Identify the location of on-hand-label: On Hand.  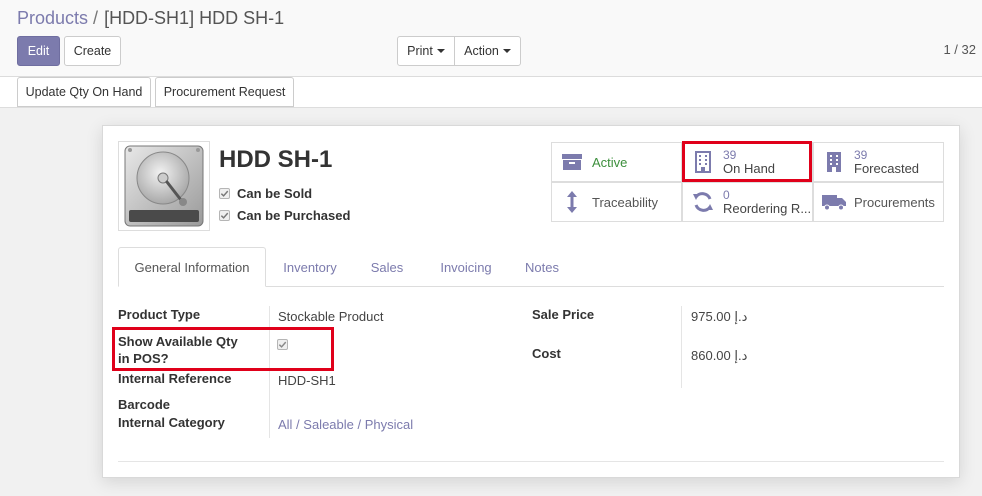
(749, 168).